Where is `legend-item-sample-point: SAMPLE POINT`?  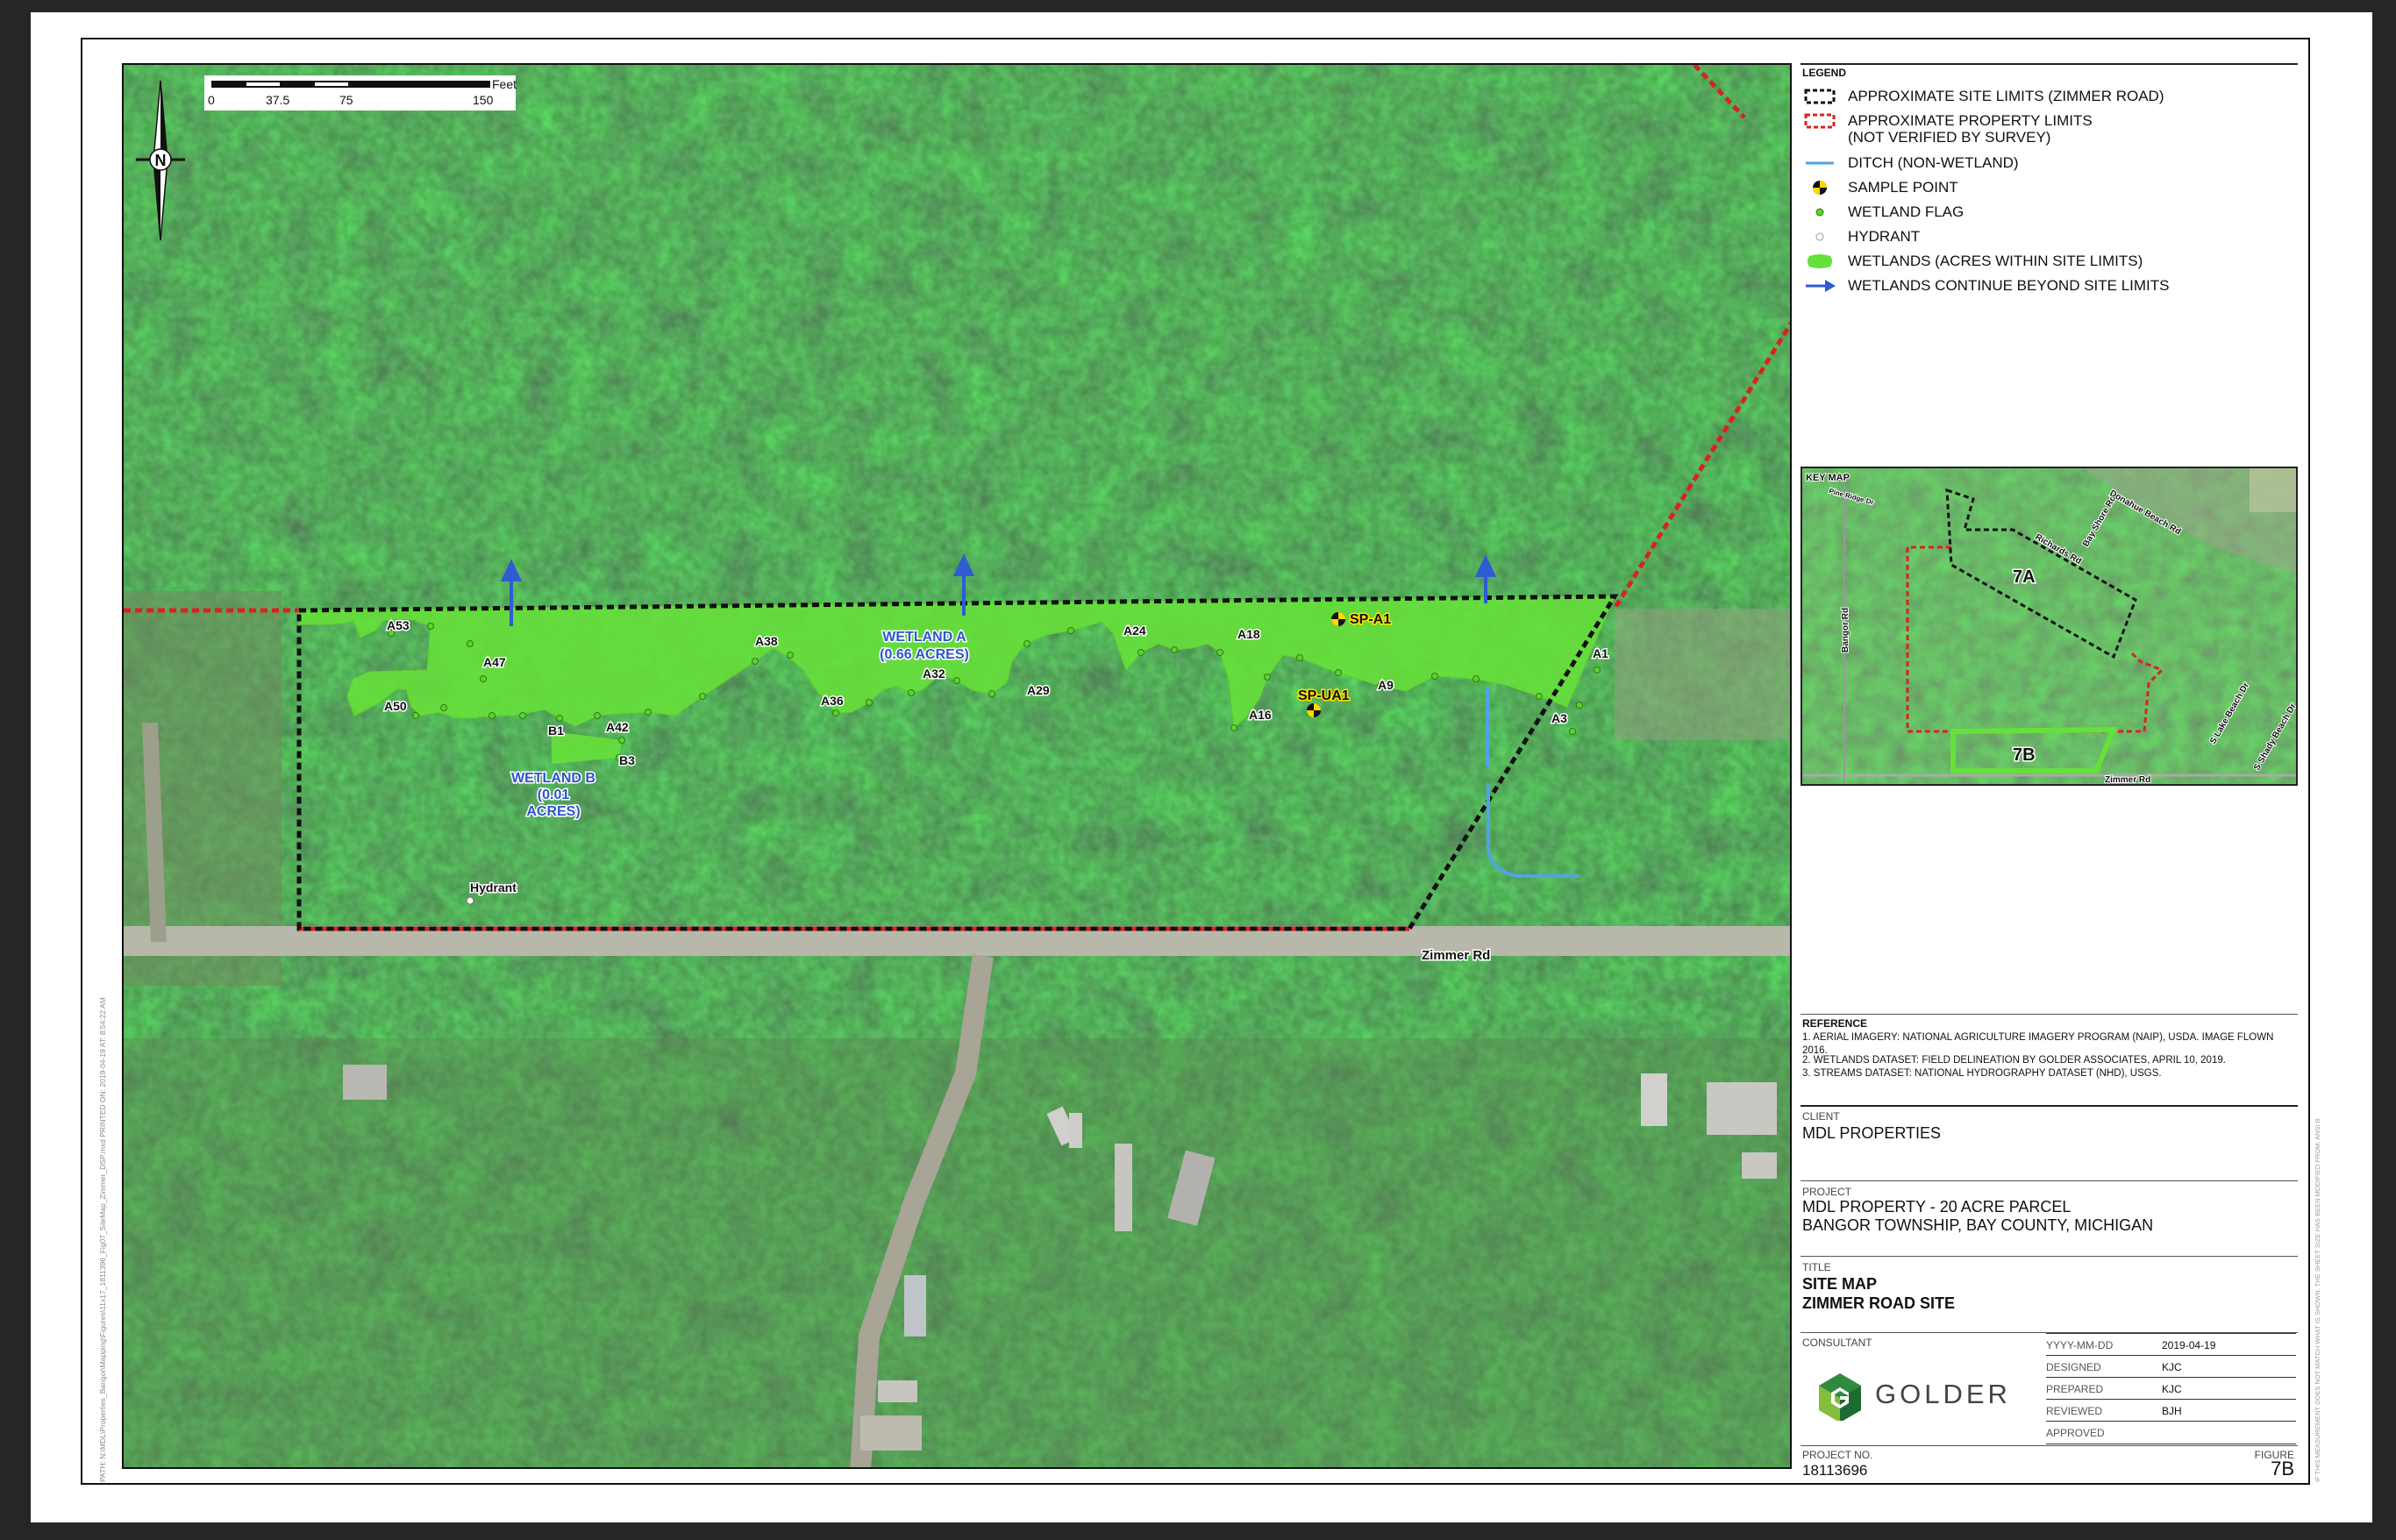 legend-item-sample-point: SAMPLE POINT is located at coordinates (2049, 187).